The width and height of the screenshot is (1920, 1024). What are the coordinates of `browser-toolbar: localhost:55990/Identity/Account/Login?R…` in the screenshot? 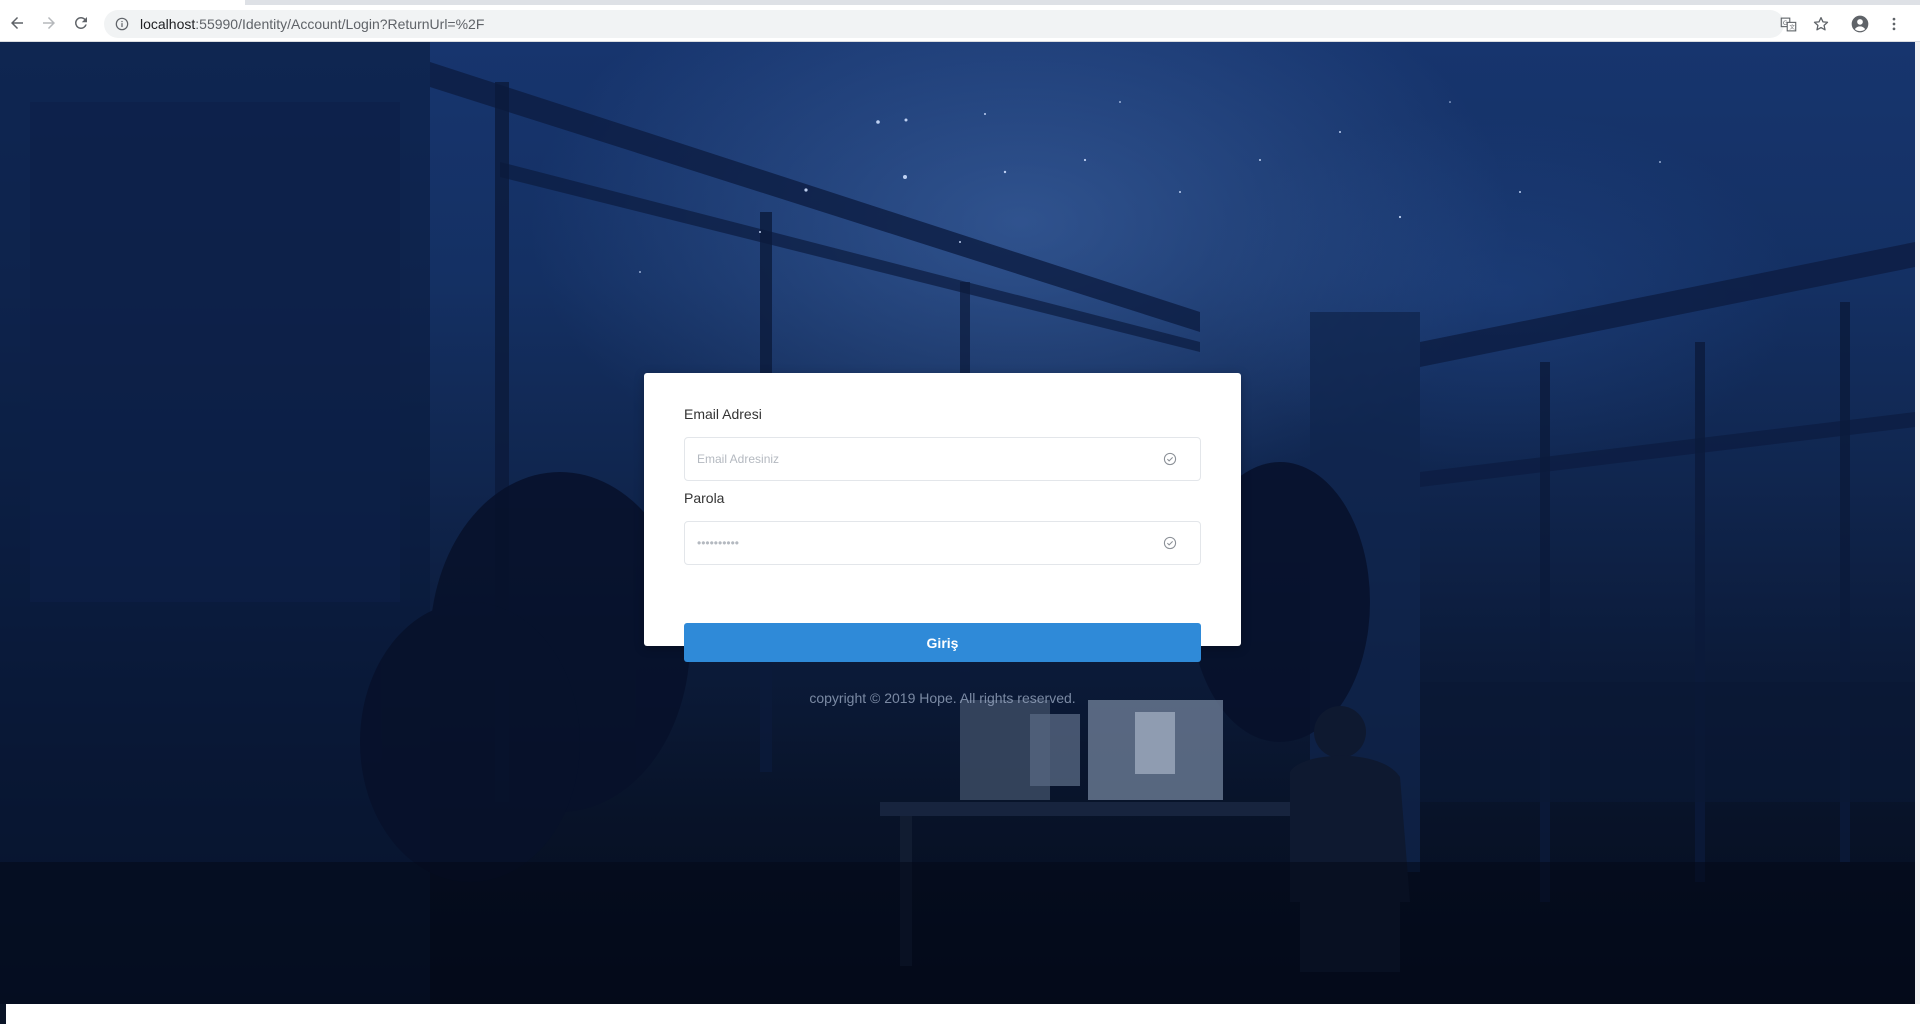 It's located at (960, 23).